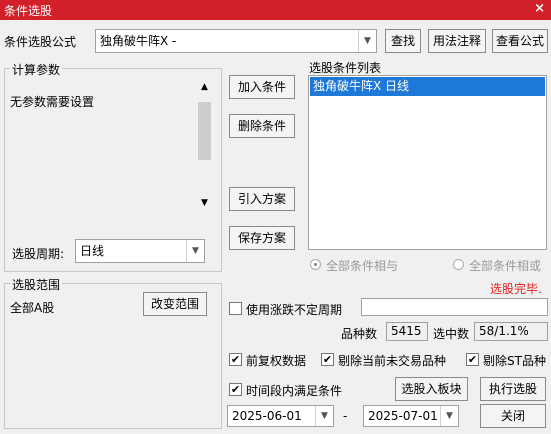 The image size is (551, 434). Describe the element at coordinates (40, 42) in the screenshot. I see `formula-label: 条件选股公式` at that location.